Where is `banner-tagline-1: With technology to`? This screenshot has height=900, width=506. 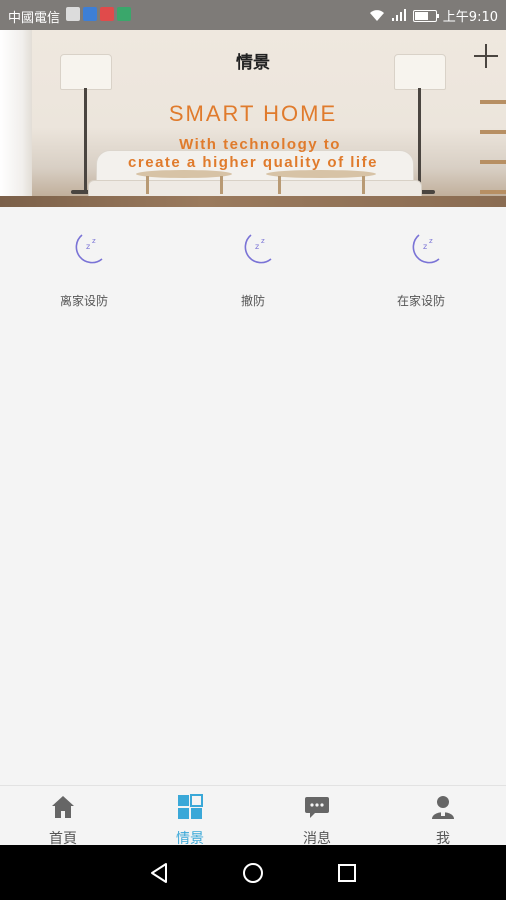 banner-tagline-1: With technology to is located at coordinates (260, 144).